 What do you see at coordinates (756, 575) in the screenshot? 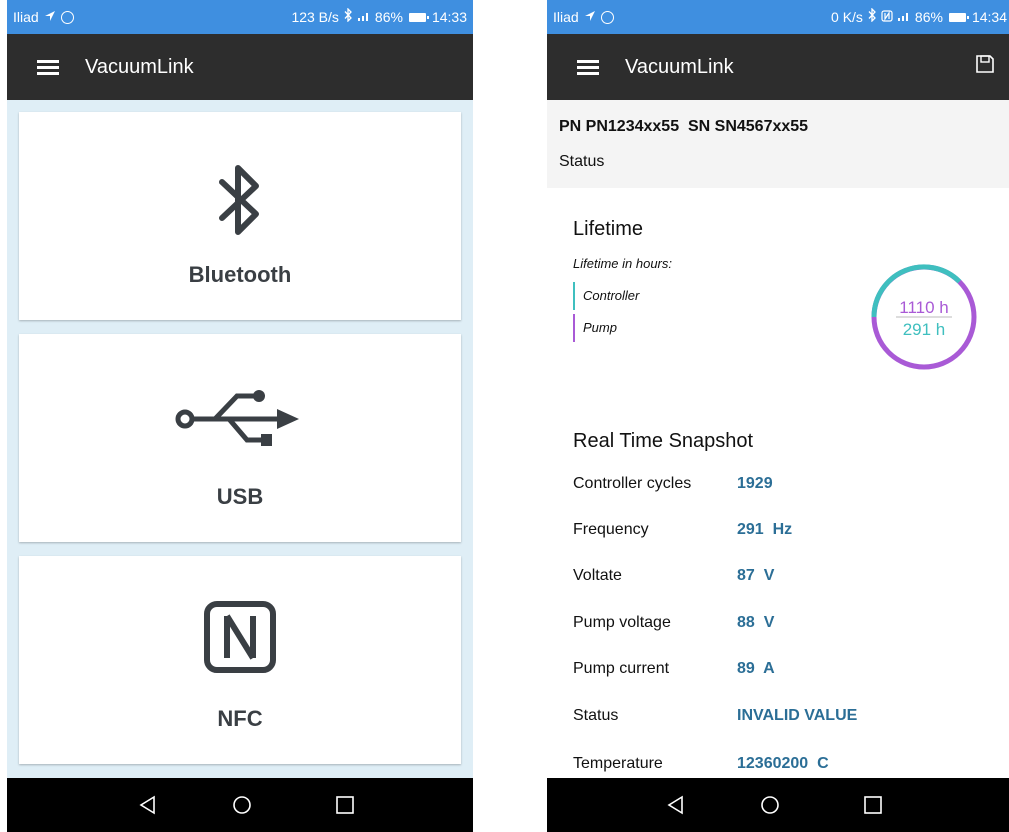
I see `snapshot-value: 87 V` at bounding box center [756, 575].